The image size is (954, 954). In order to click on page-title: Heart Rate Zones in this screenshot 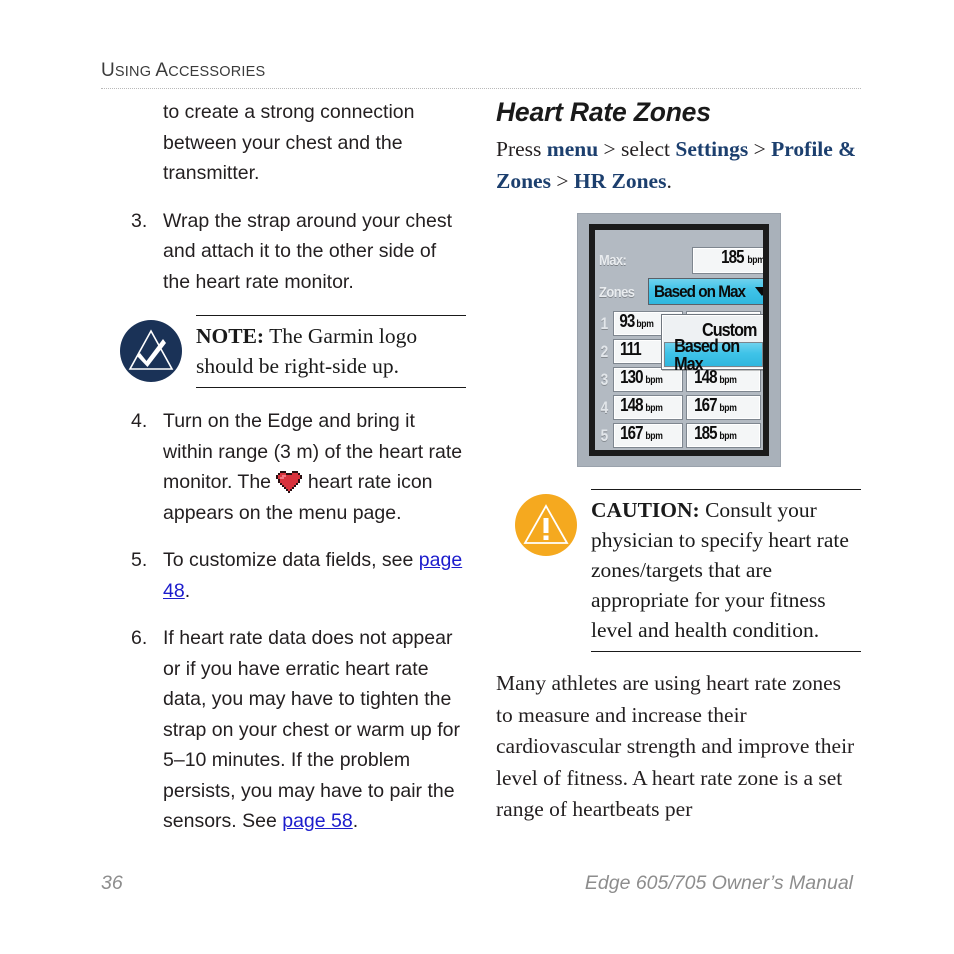, I will do `click(603, 112)`.